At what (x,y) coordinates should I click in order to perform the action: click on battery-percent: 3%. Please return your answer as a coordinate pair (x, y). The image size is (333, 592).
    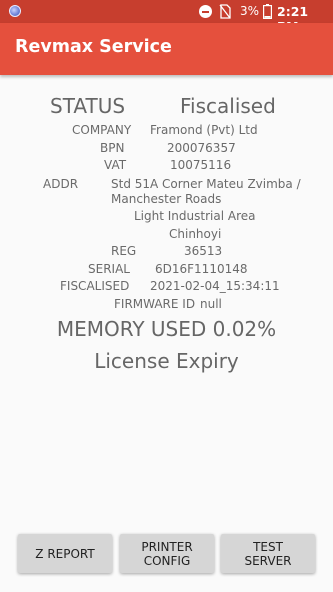
    Looking at the image, I should click on (250, 11).